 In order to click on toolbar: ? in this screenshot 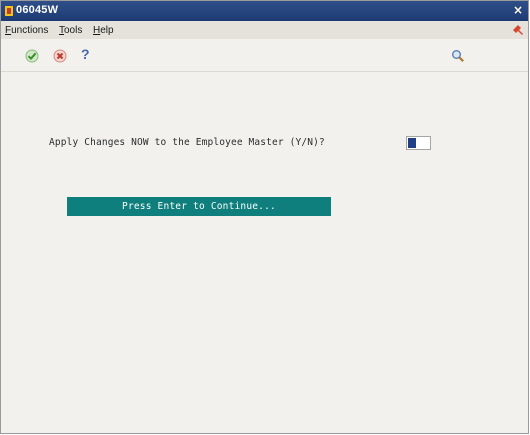, I will do `click(264, 55)`.